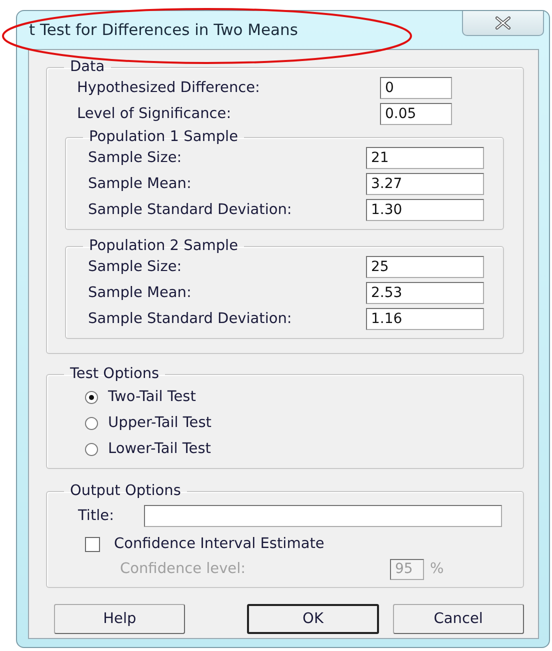 The width and height of the screenshot is (552, 651). I want to click on input-field: 3.27, so click(425, 184).